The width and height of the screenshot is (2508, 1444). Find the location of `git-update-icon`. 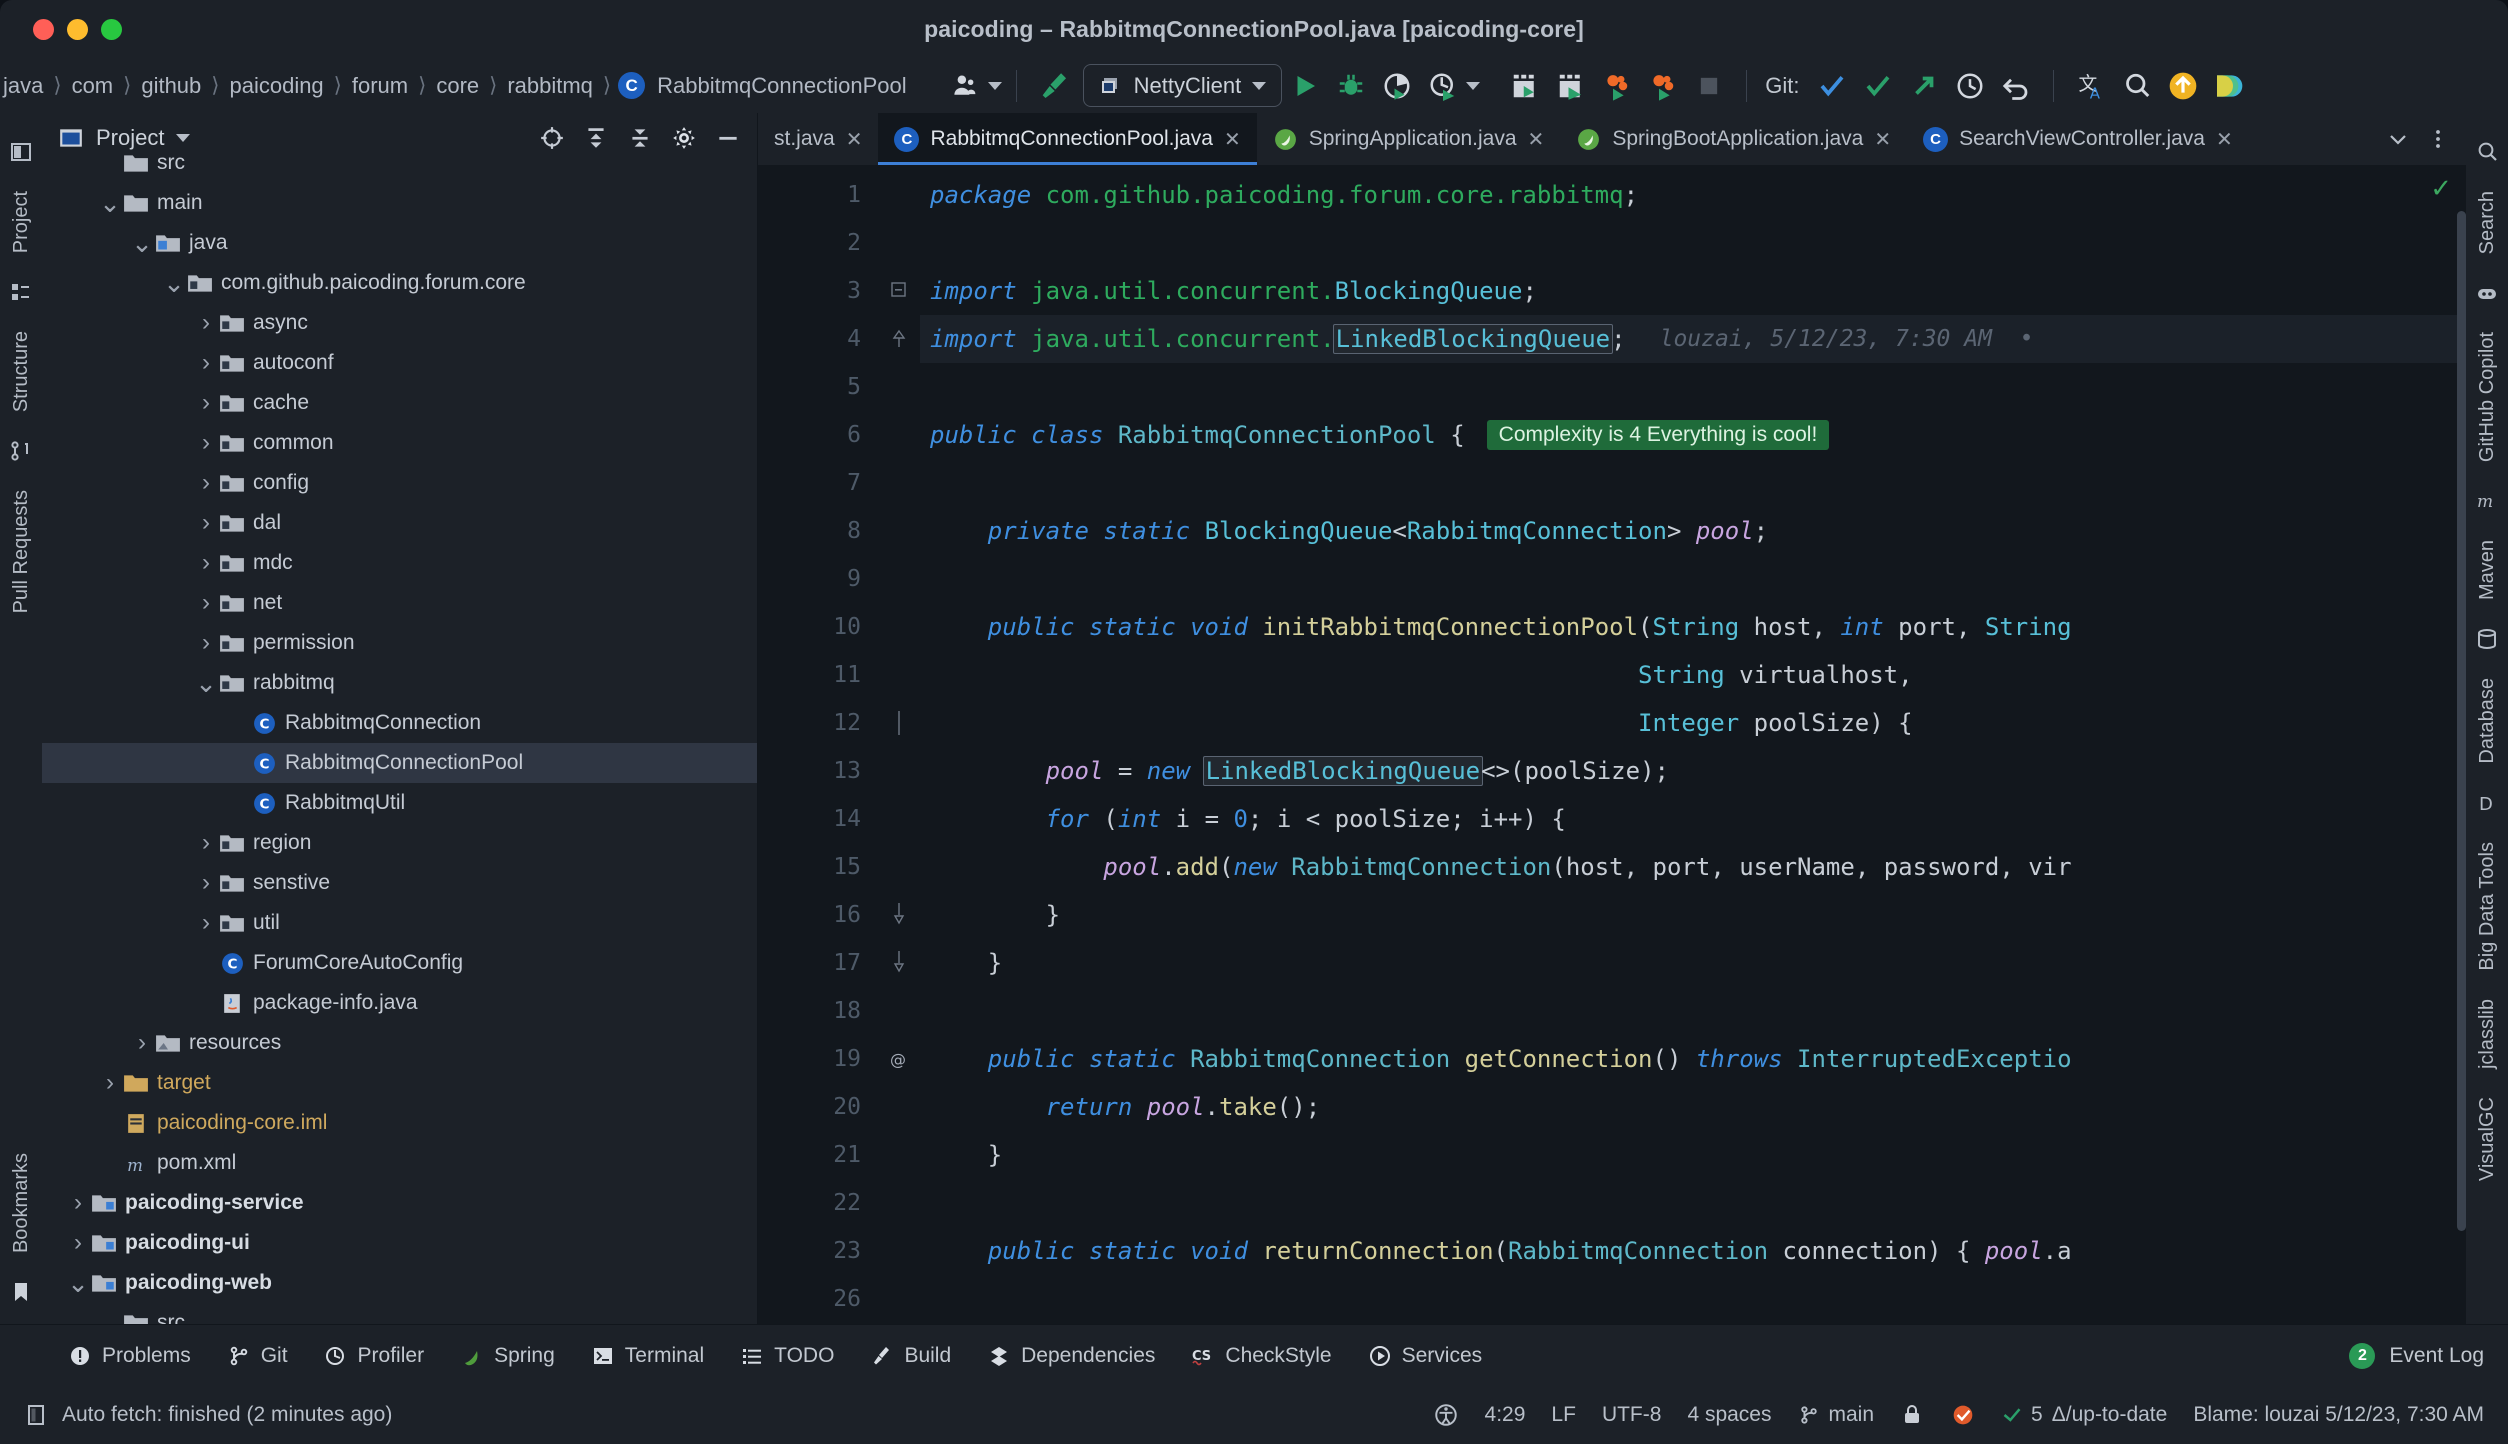

git-update-icon is located at coordinates (1832, 86).